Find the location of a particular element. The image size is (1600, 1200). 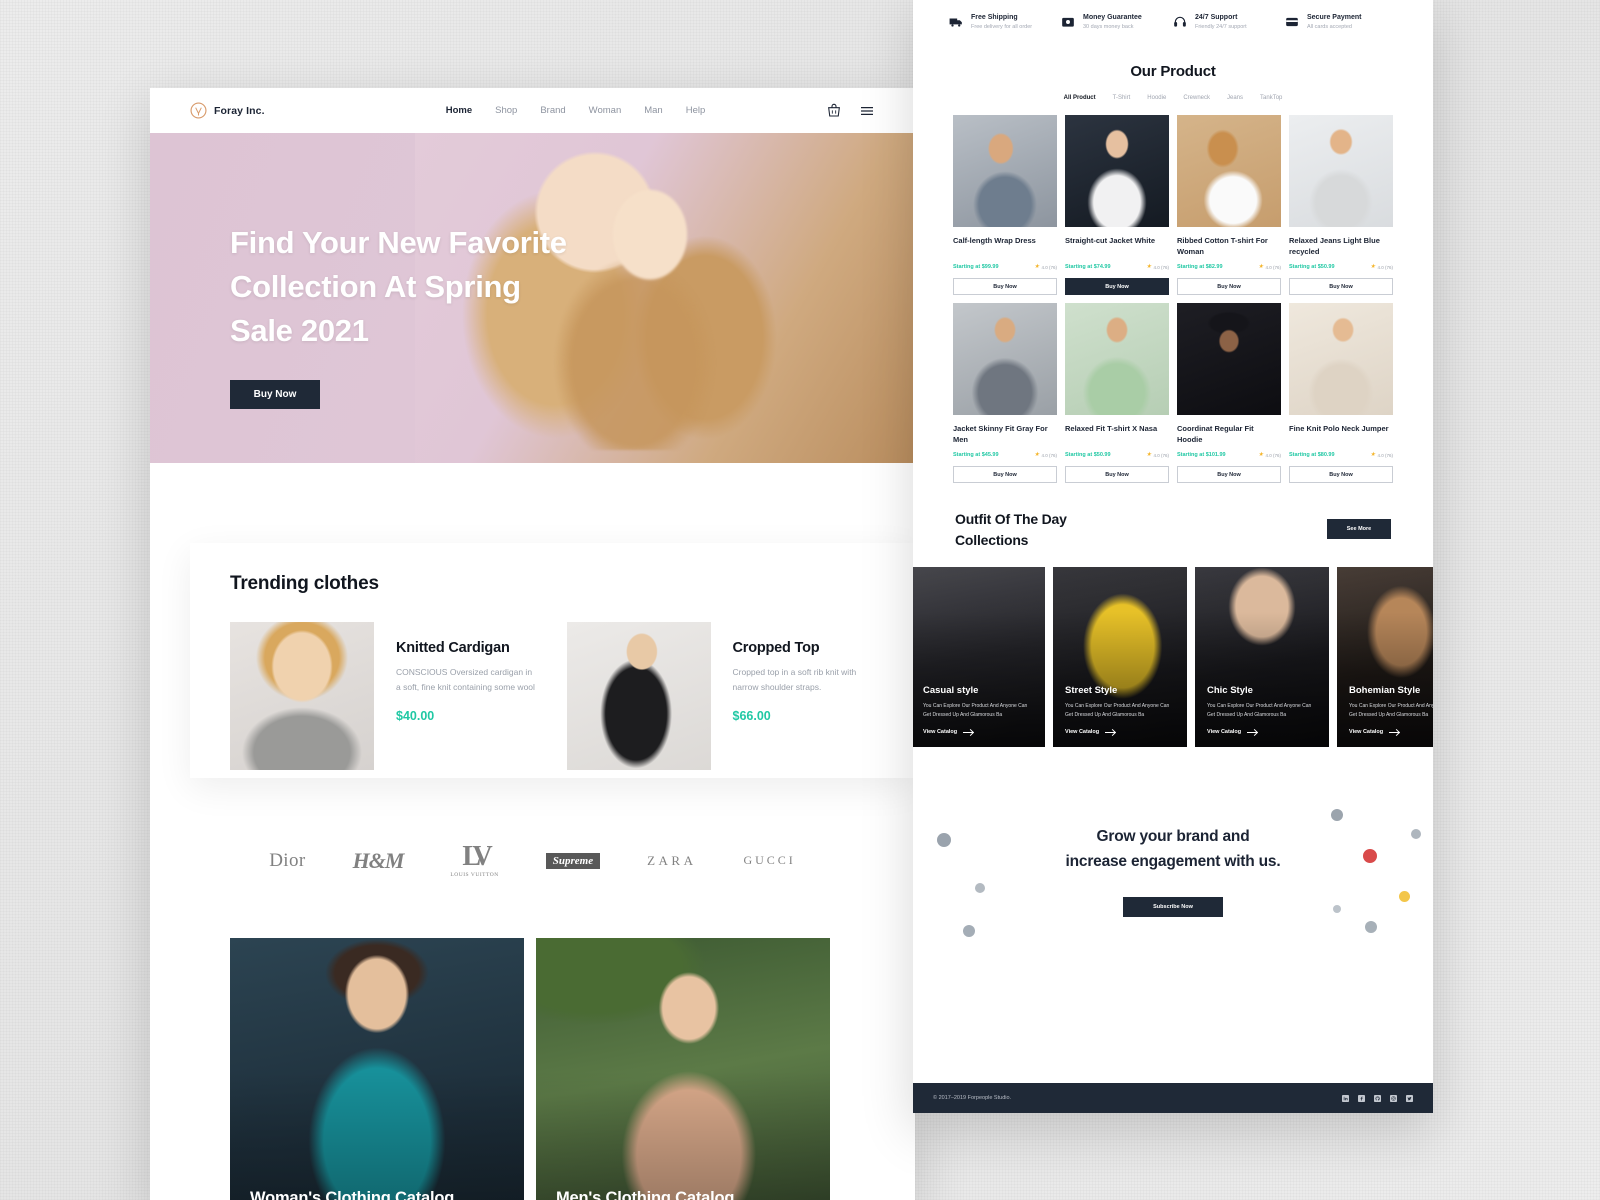

wallet-icon is located at coordinates (1068, 22).